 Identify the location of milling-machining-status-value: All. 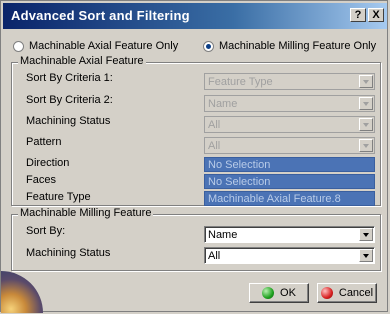
(214, 256).